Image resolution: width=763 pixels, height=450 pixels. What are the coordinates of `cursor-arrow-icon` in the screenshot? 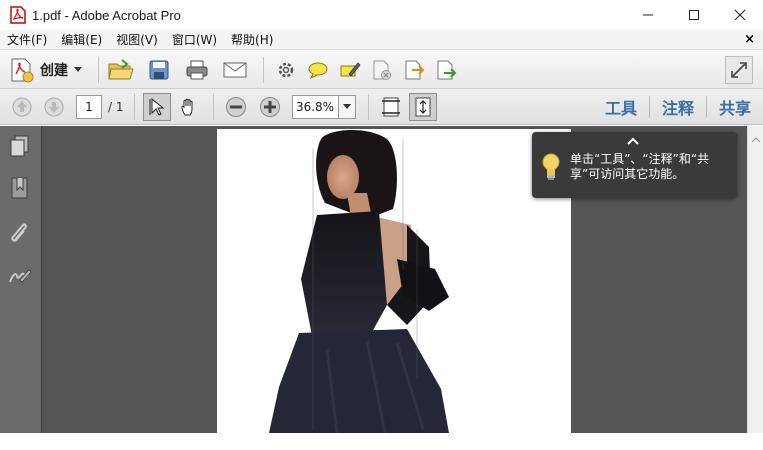 It's located at (156, 106).